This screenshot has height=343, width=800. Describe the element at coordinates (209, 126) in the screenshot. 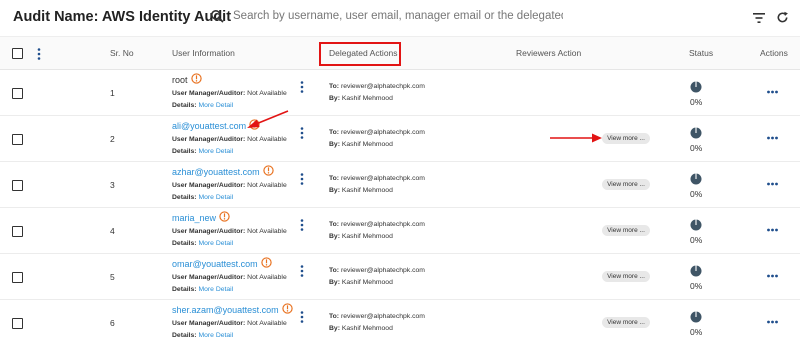

I see `user-name-text: ali@youattest.com` at that location.